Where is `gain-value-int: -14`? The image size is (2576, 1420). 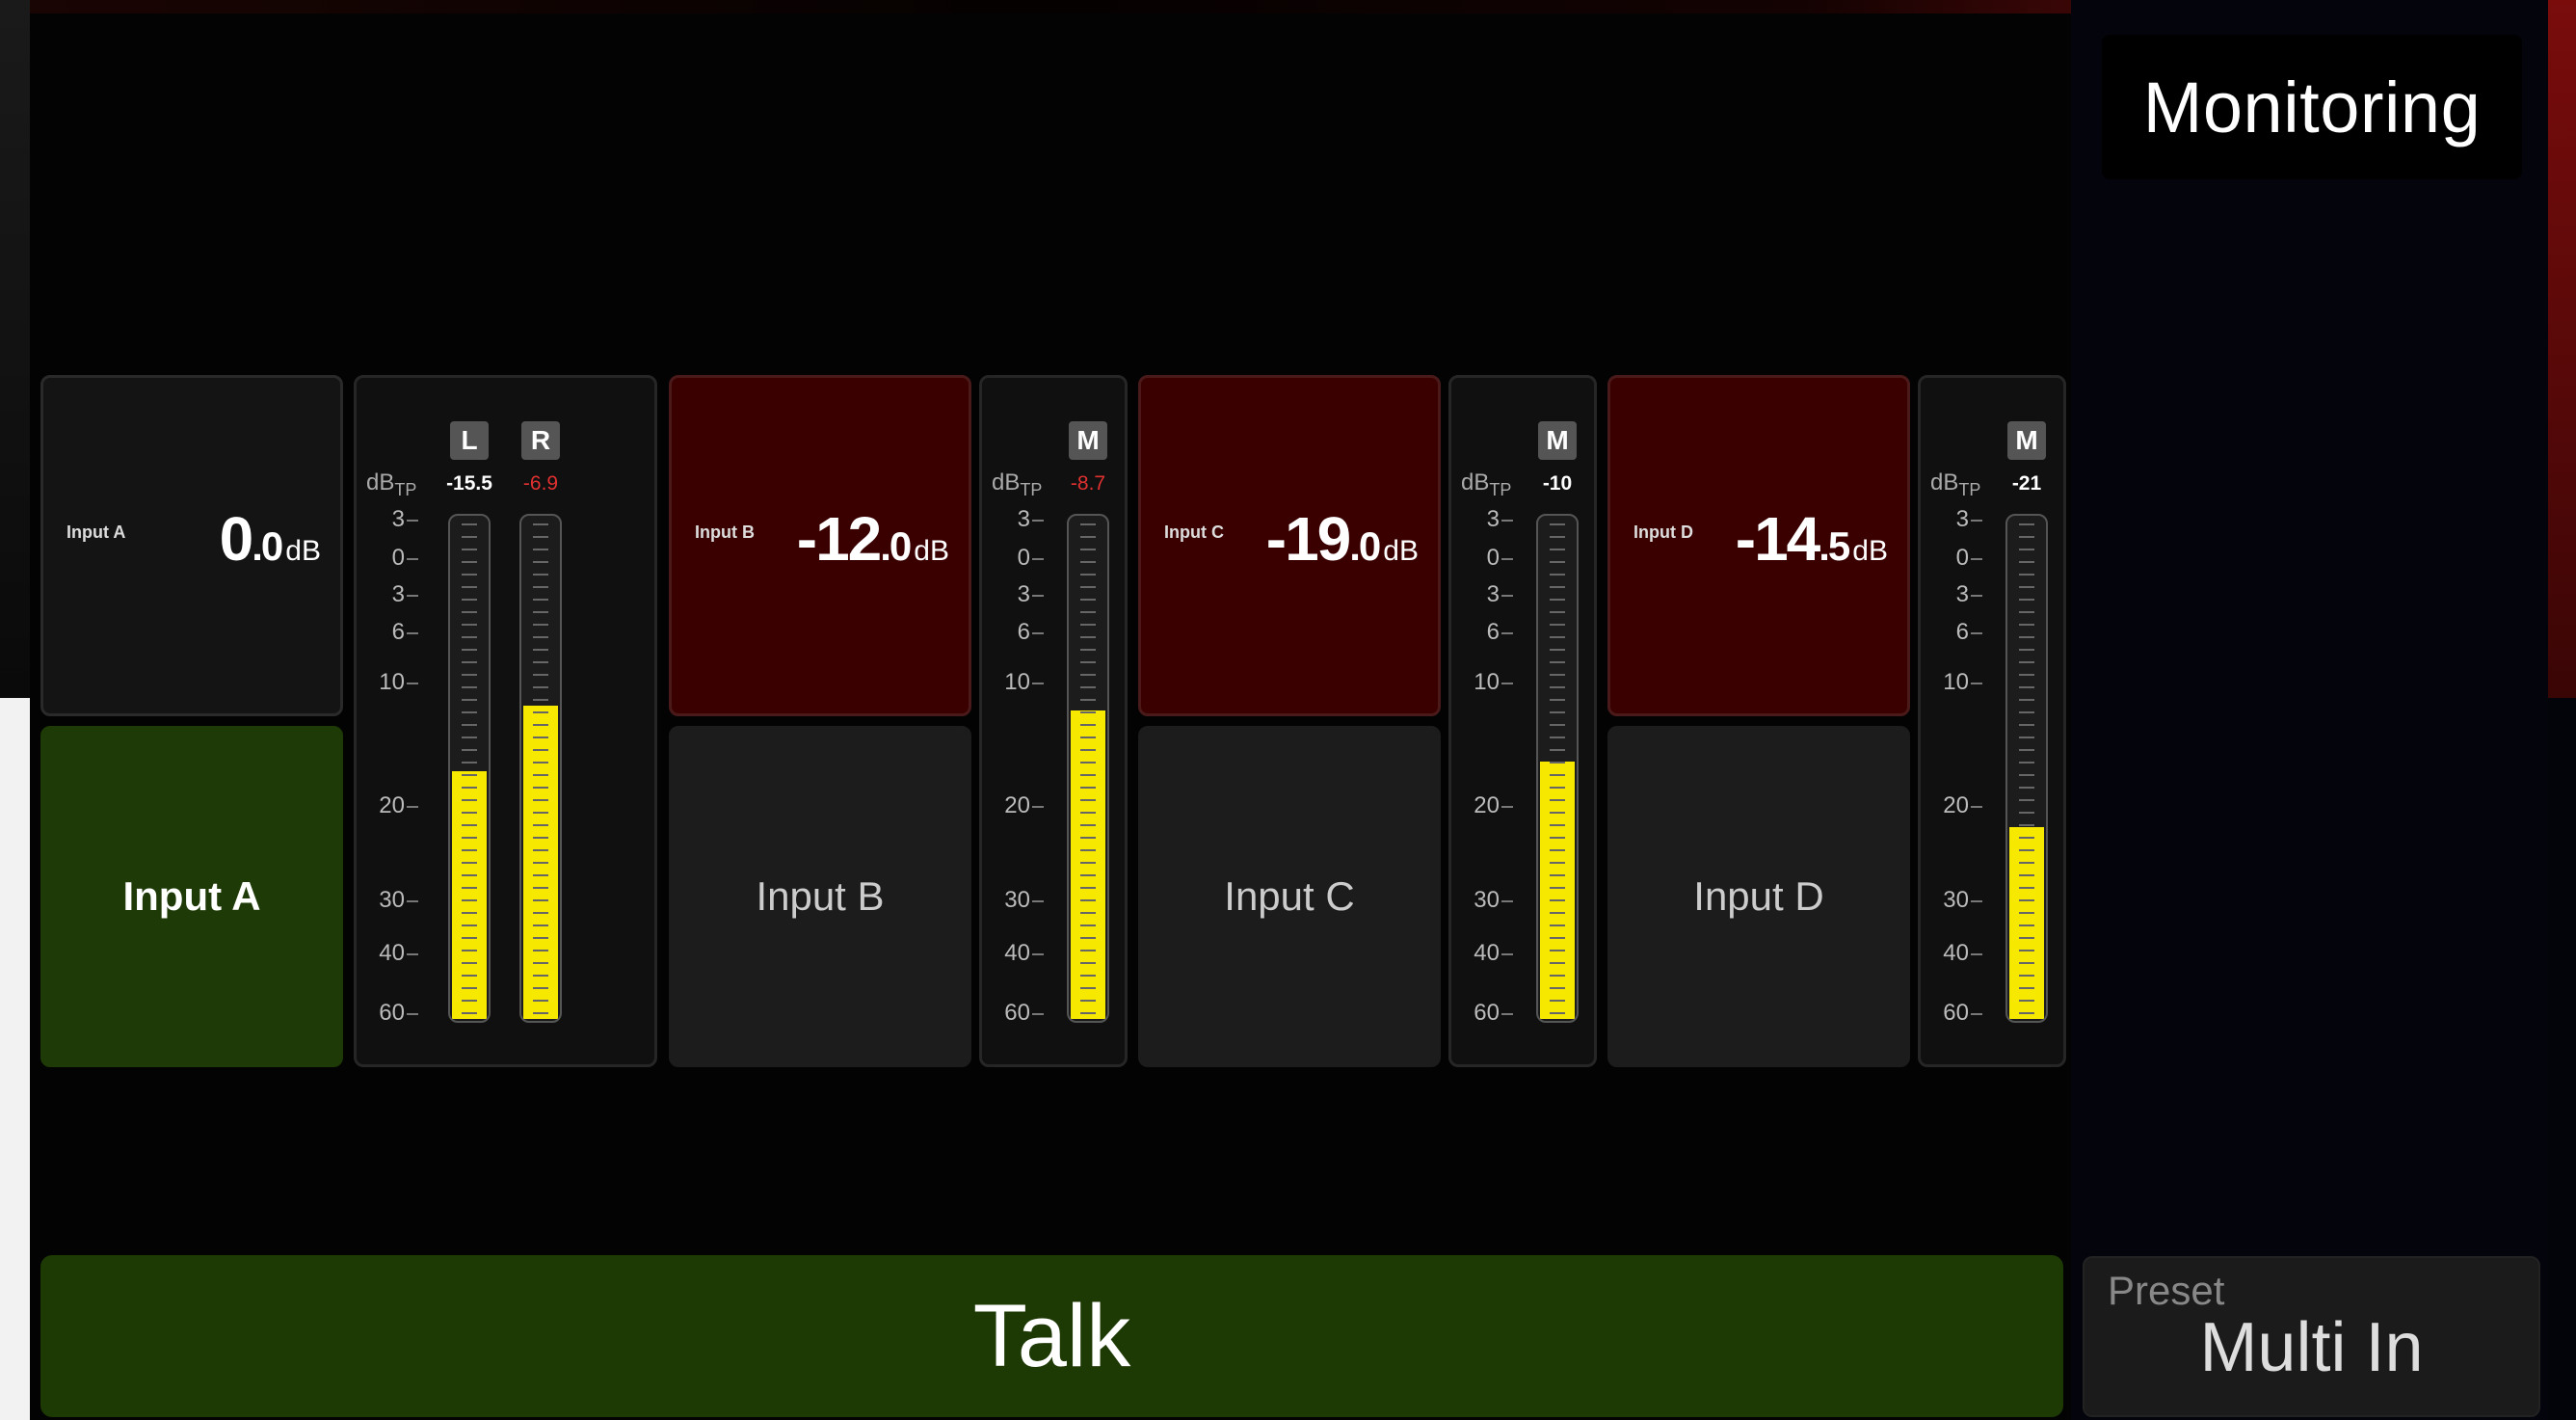 gain-value-int: -14 is located at coordinates (1777, 539).